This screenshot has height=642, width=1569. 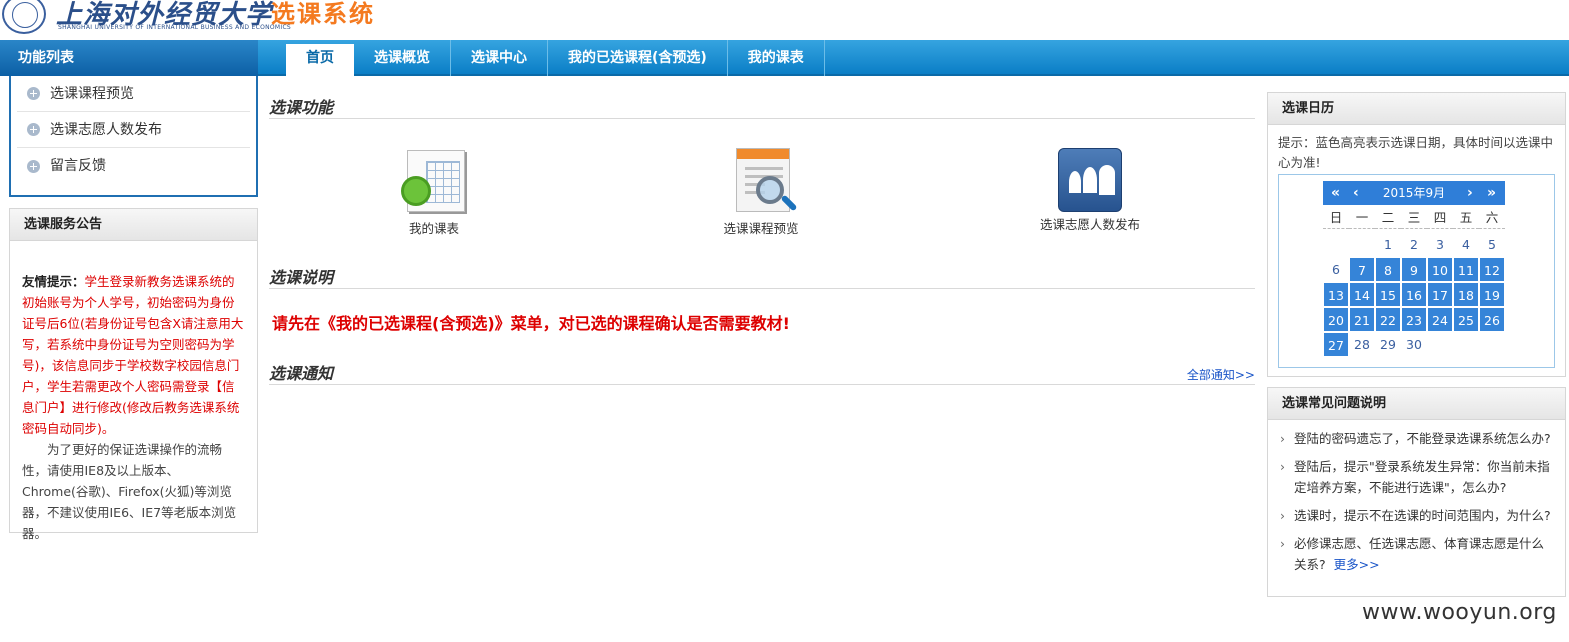 What do you see at coordinates (1440, 244) in the screenshot?
I see `calendar-day: 3` at bounding box center [1440, 244].